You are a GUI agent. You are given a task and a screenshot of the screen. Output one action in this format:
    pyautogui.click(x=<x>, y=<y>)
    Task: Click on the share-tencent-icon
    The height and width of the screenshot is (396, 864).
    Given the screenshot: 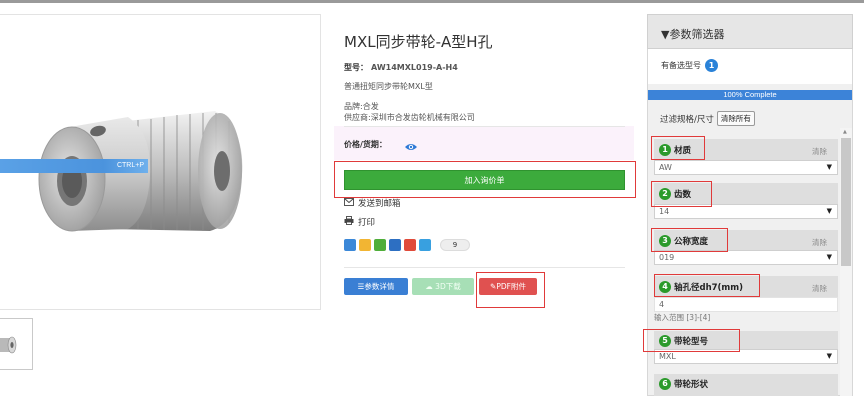 What is the action you would take?
    pyautogui.click(x=395, y=245)
    